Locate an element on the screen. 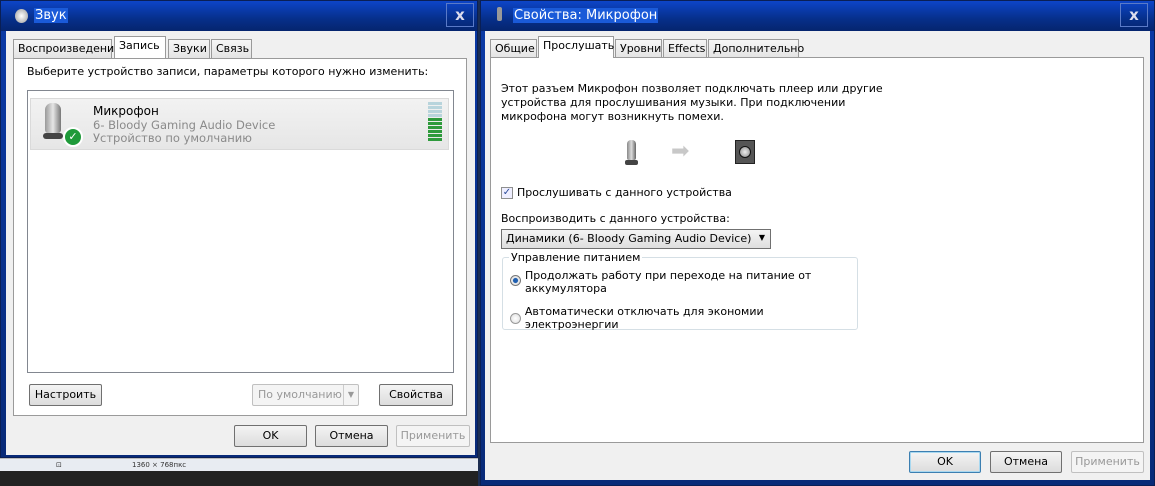 Image resolution: width=1155 pixels, height=486 pixels. resolution-text: 1360 × 768пкс is located at coordinates (159, 465).